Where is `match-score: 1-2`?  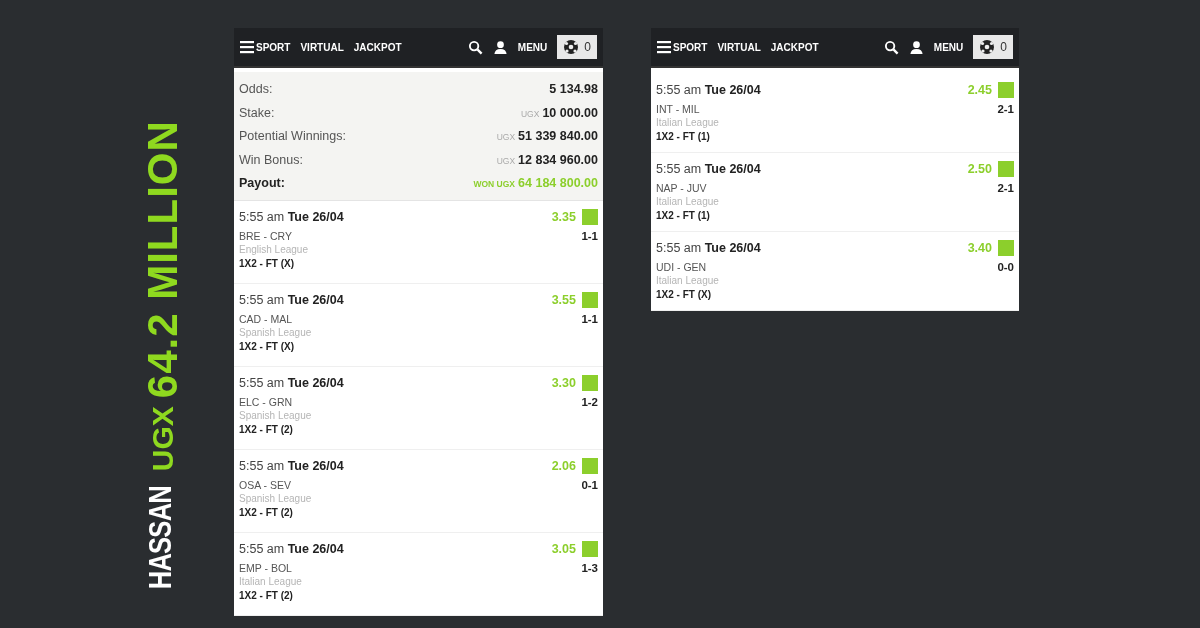 match-score: 1-2 is located at coordinates (589, 402).